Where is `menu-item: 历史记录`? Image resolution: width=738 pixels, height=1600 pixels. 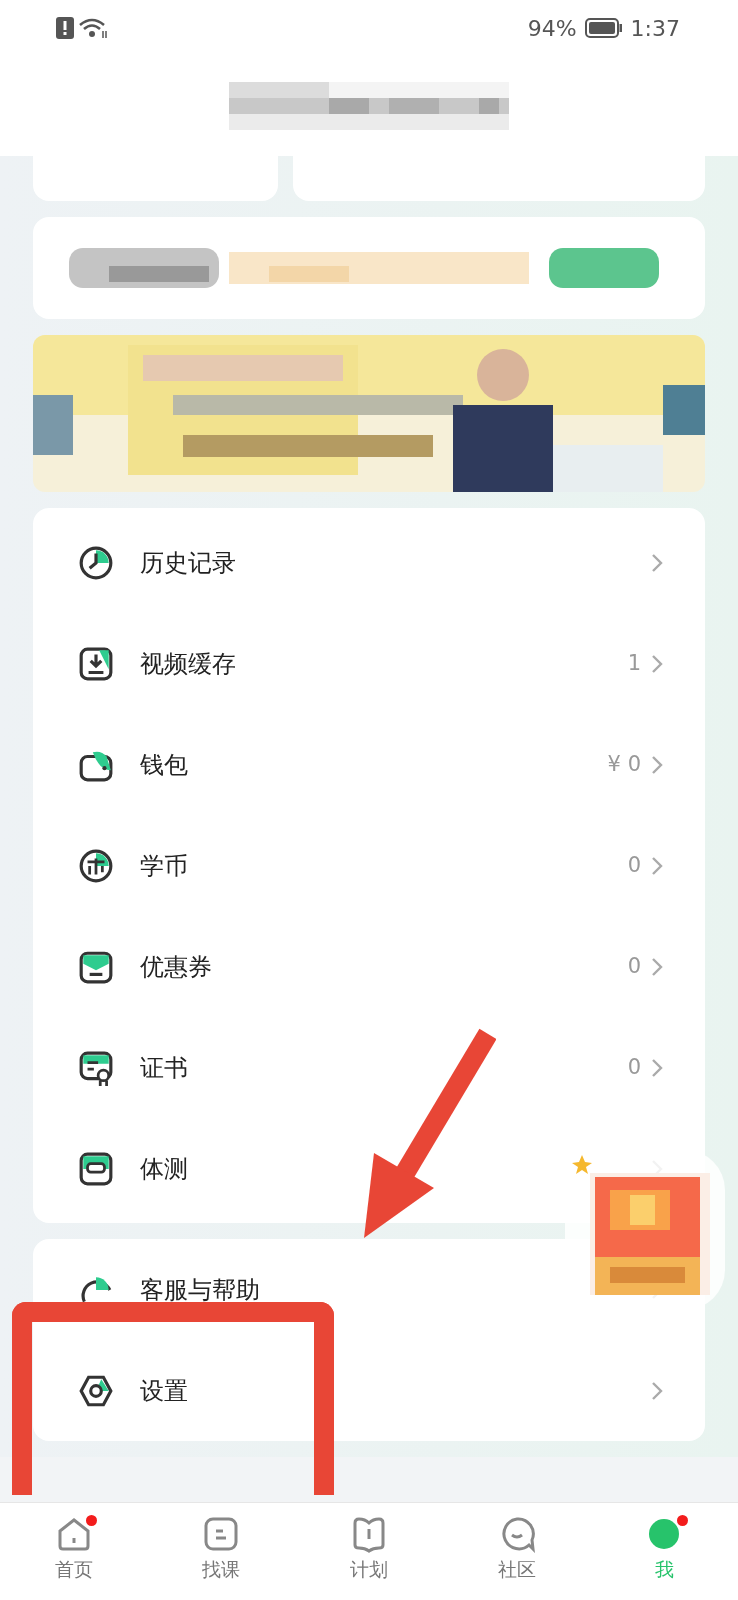 menu-item: 历史记录 is located at coordinates (369, 562).